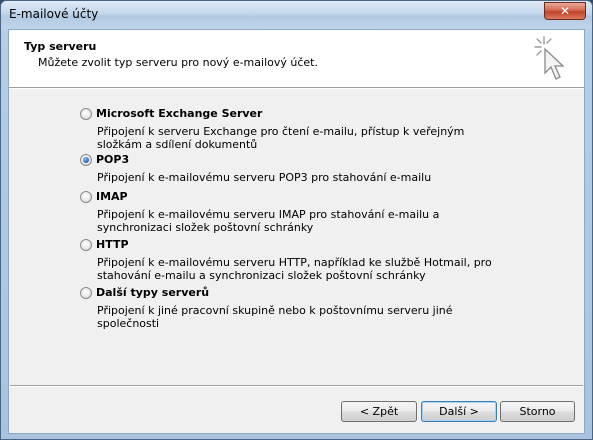  I want to click on next-button: Další >, so click(459, 411).